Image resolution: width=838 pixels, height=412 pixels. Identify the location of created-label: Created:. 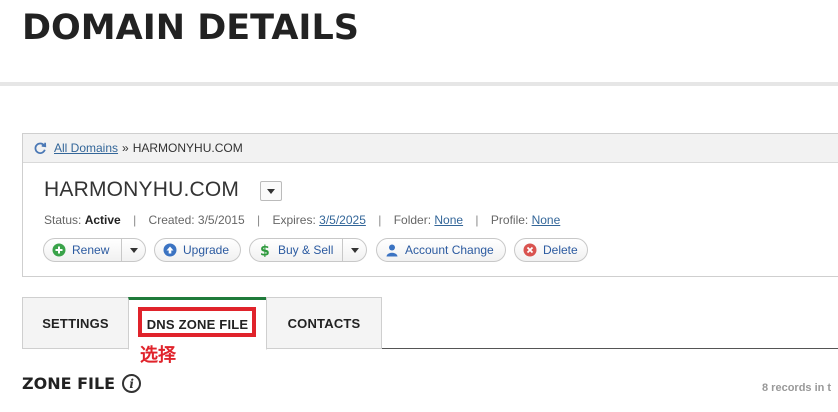
(171, 220).